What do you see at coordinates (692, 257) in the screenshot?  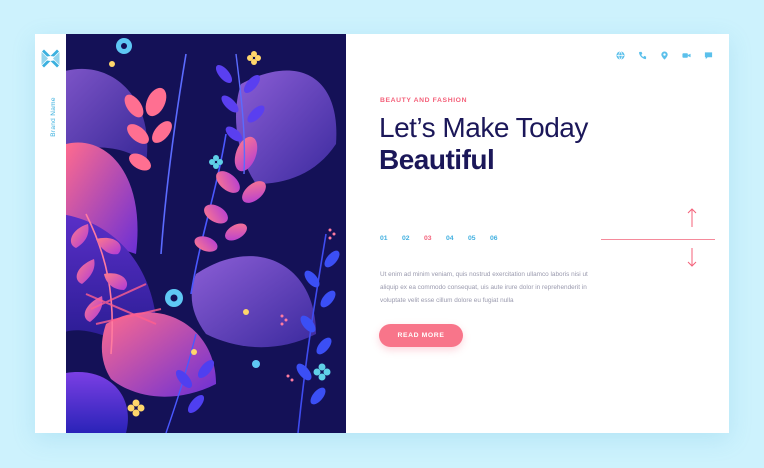 I see `arrow-down-icon` at bounding box center [692, 257].